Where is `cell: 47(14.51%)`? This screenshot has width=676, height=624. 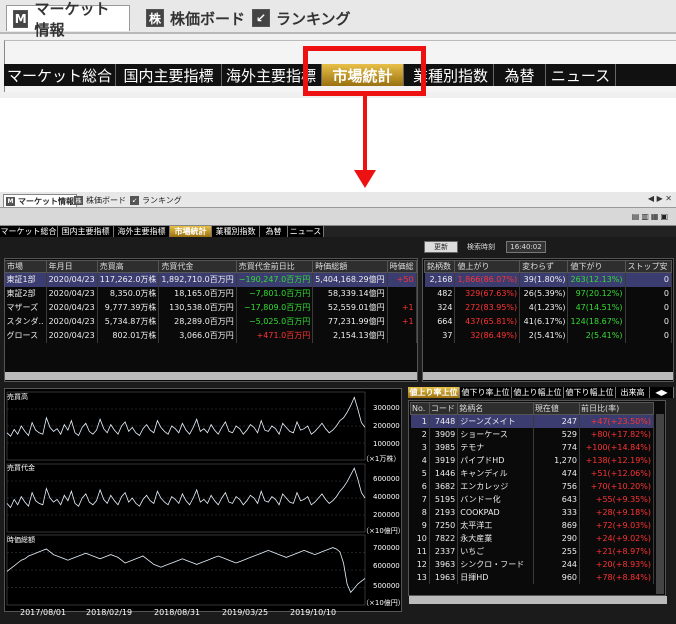
cell: 47(14.51%) is located at coordinates (596, 307).